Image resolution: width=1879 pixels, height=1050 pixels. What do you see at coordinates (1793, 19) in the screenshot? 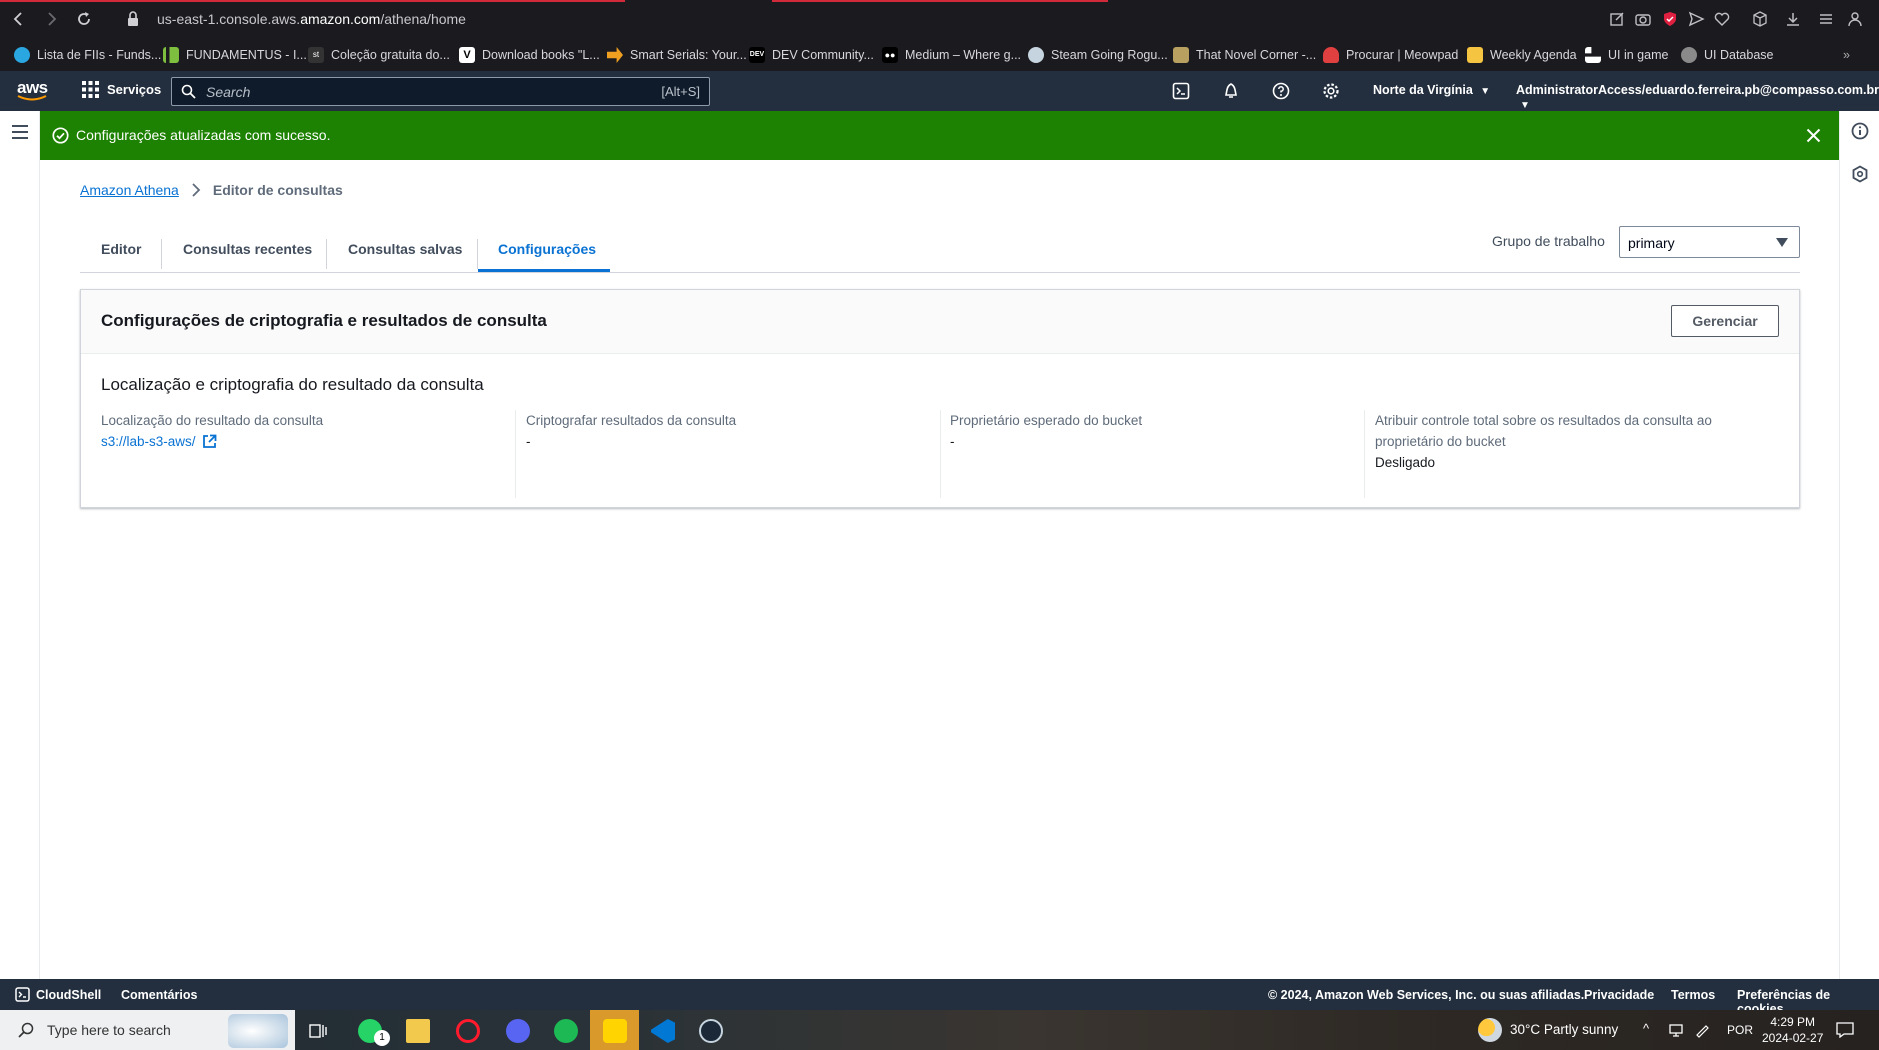
I see `download-icon` at bounding box center [1793, 19].